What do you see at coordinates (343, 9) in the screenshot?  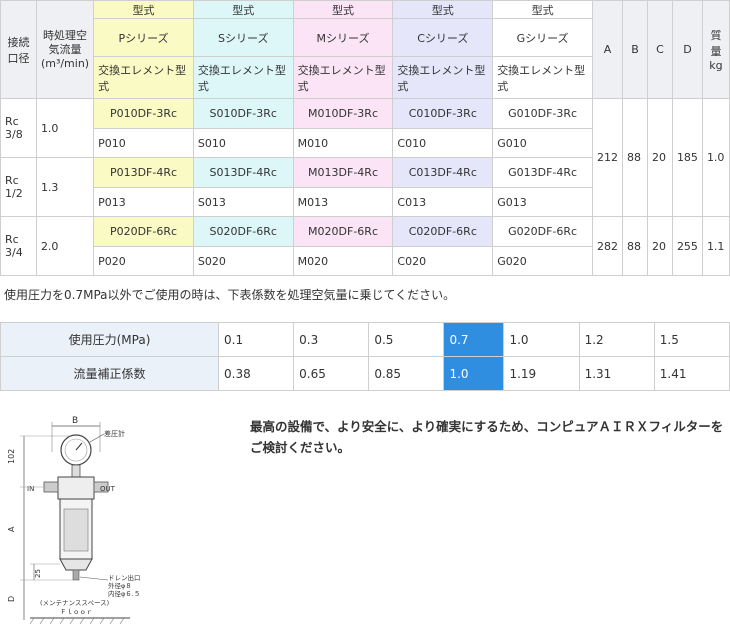 I see `model-header-m: 型式` at bounding box center [343, 9].